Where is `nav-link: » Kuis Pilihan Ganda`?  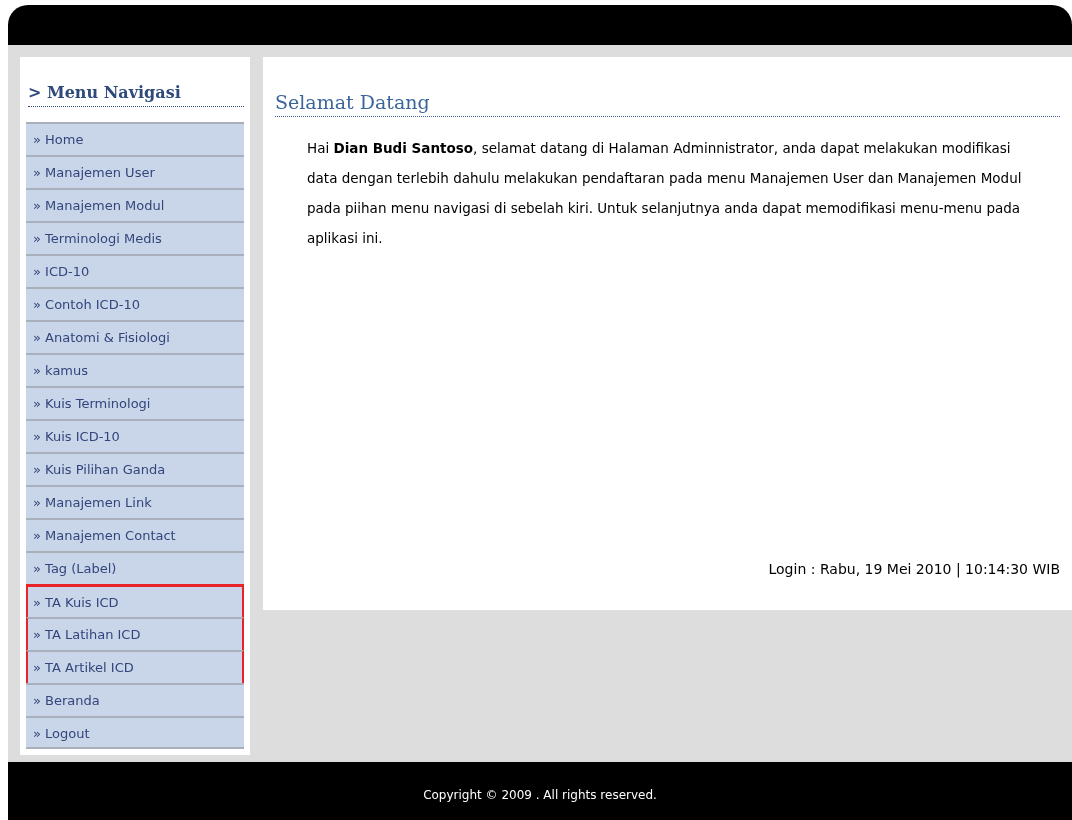
nav-link: » Kuis Pilihan Ganda is located at coordinates (135, 468).